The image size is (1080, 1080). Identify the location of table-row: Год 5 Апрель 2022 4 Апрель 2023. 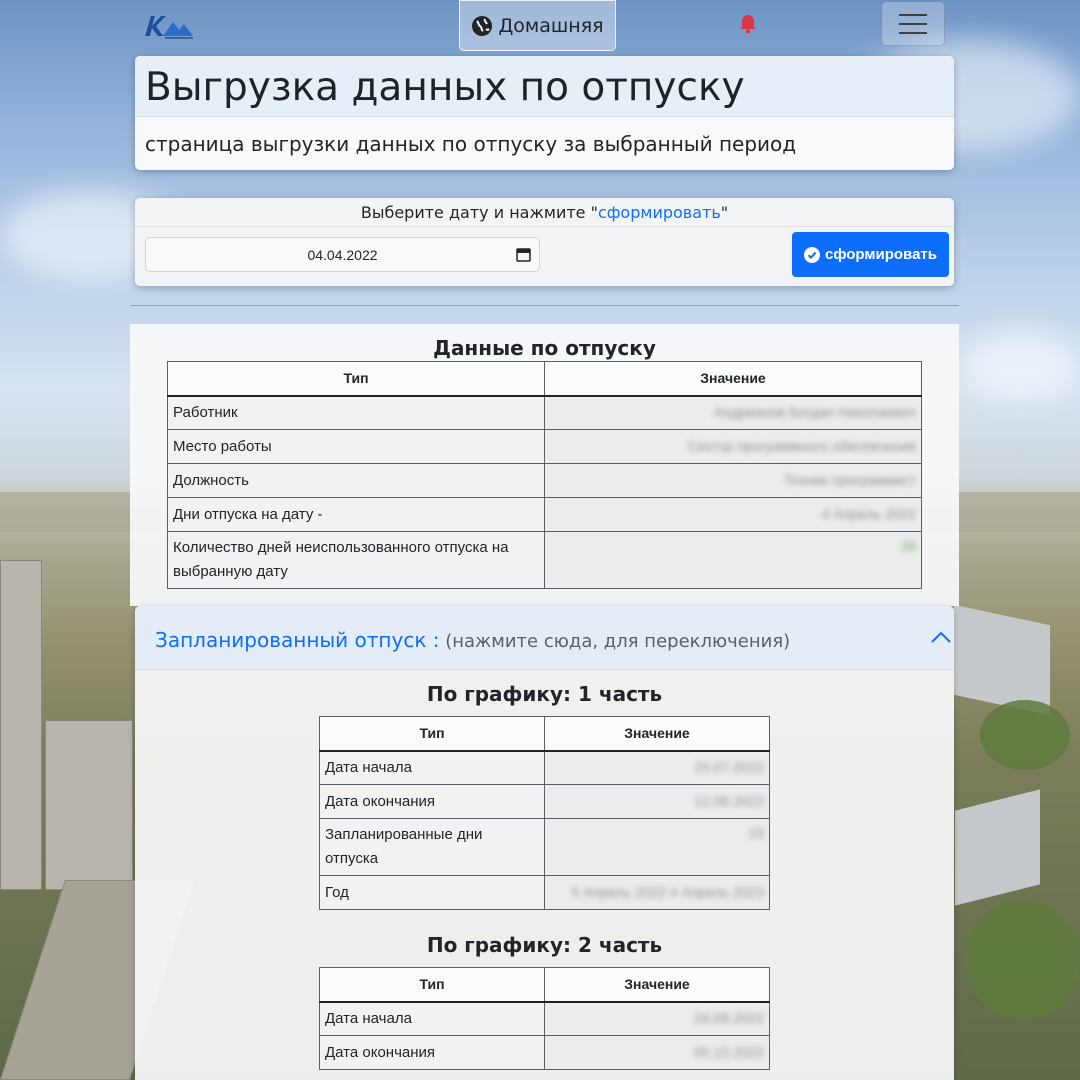
(544, 892).